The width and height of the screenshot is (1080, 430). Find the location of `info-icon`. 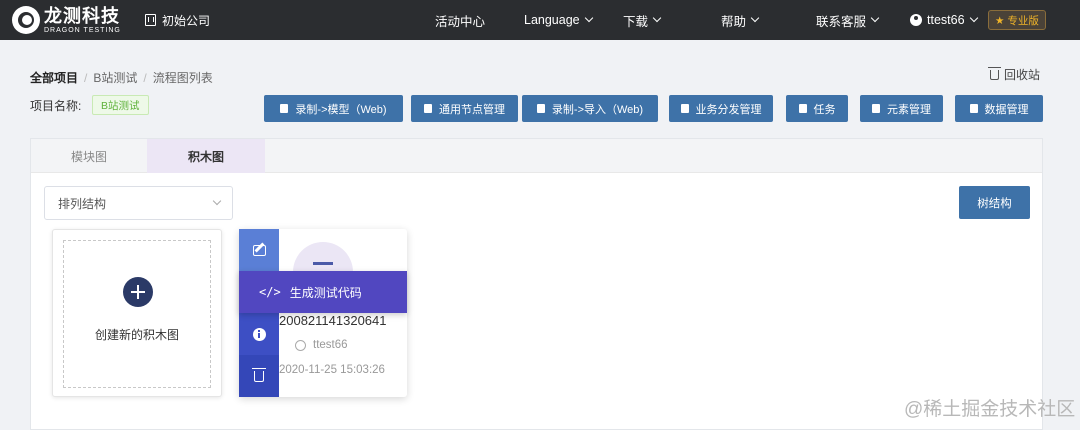

info-icon is located at coordinates (259, 334).